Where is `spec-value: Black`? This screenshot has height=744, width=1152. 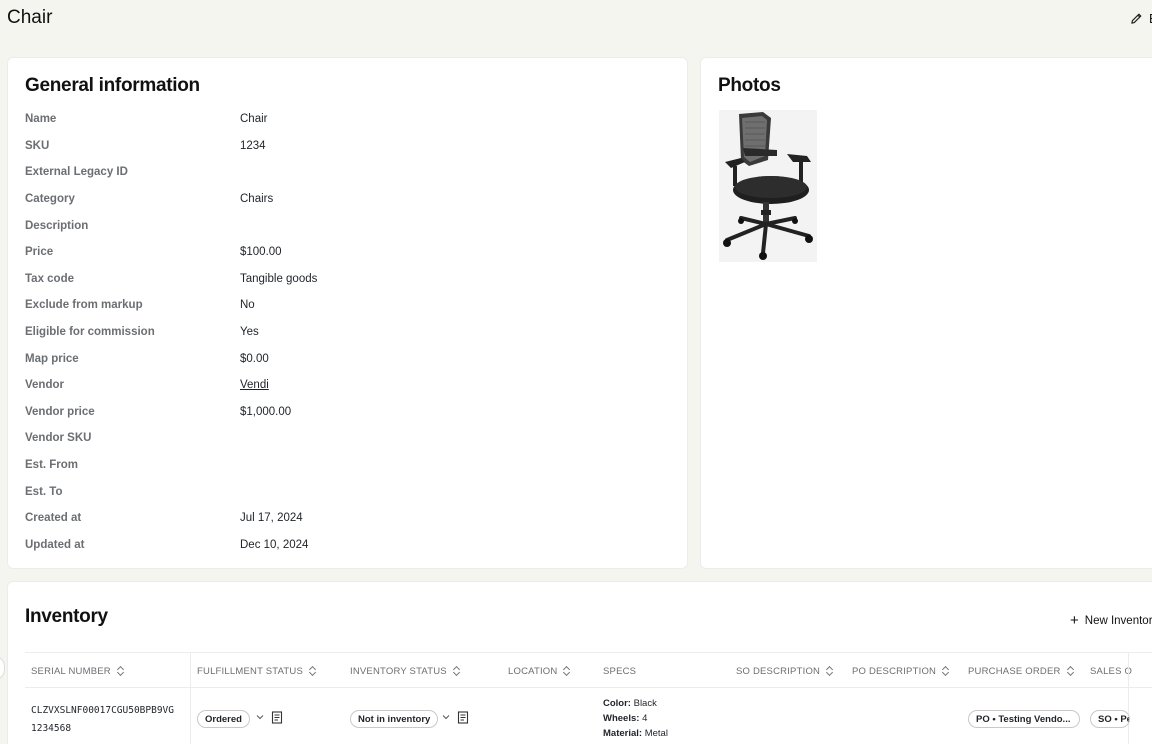 spec-value: Black is located at coordinates (645, 703).